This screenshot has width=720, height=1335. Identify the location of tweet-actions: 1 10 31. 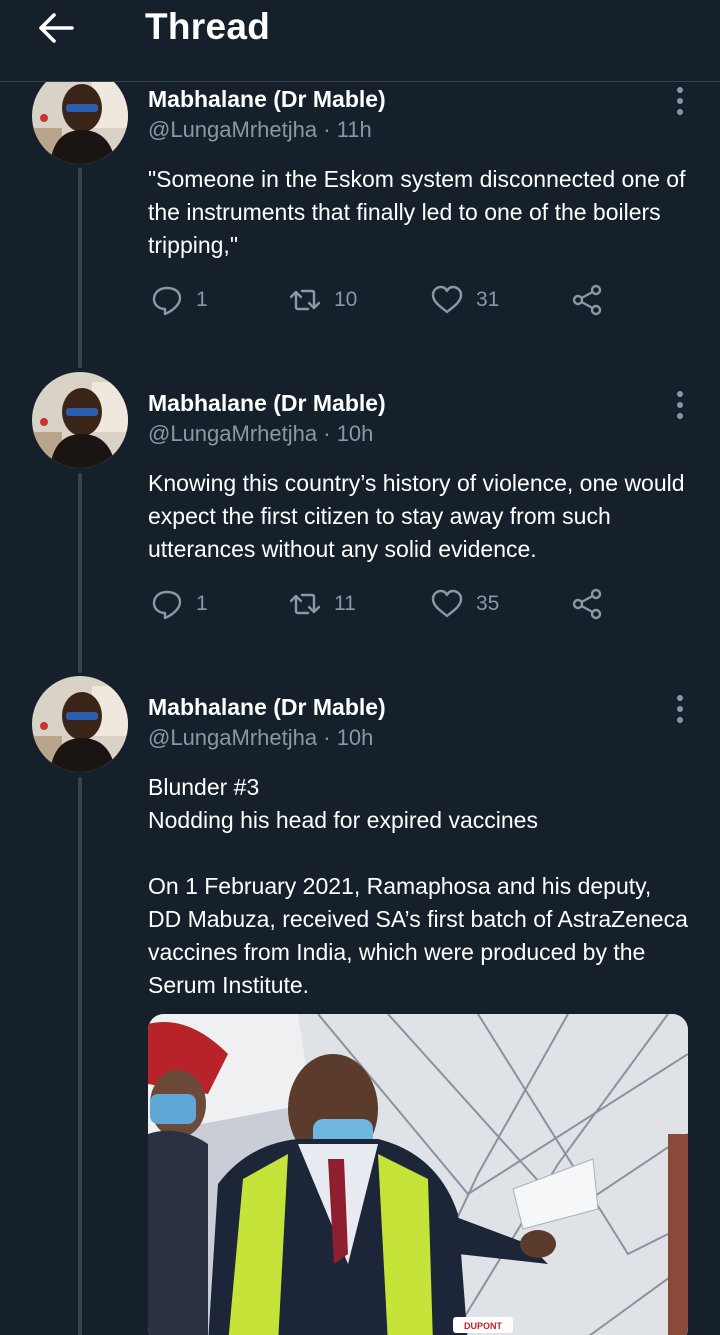
(383, 300).